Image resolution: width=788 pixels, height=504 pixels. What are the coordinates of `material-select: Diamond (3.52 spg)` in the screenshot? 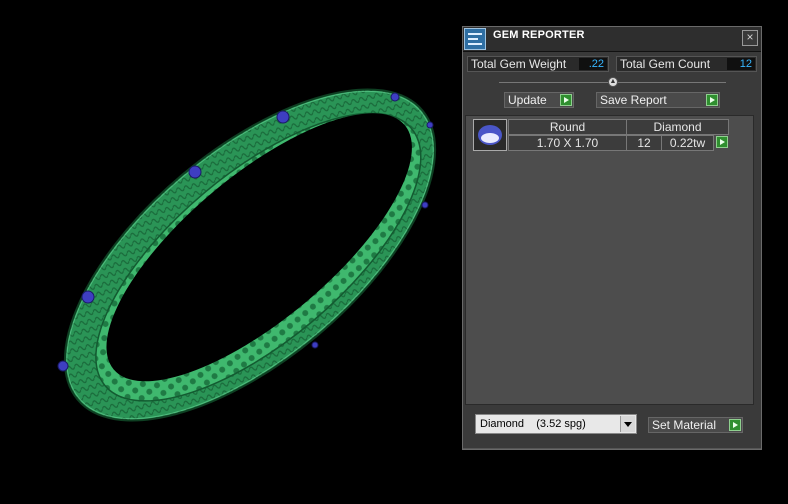 It's located at (556, 424).